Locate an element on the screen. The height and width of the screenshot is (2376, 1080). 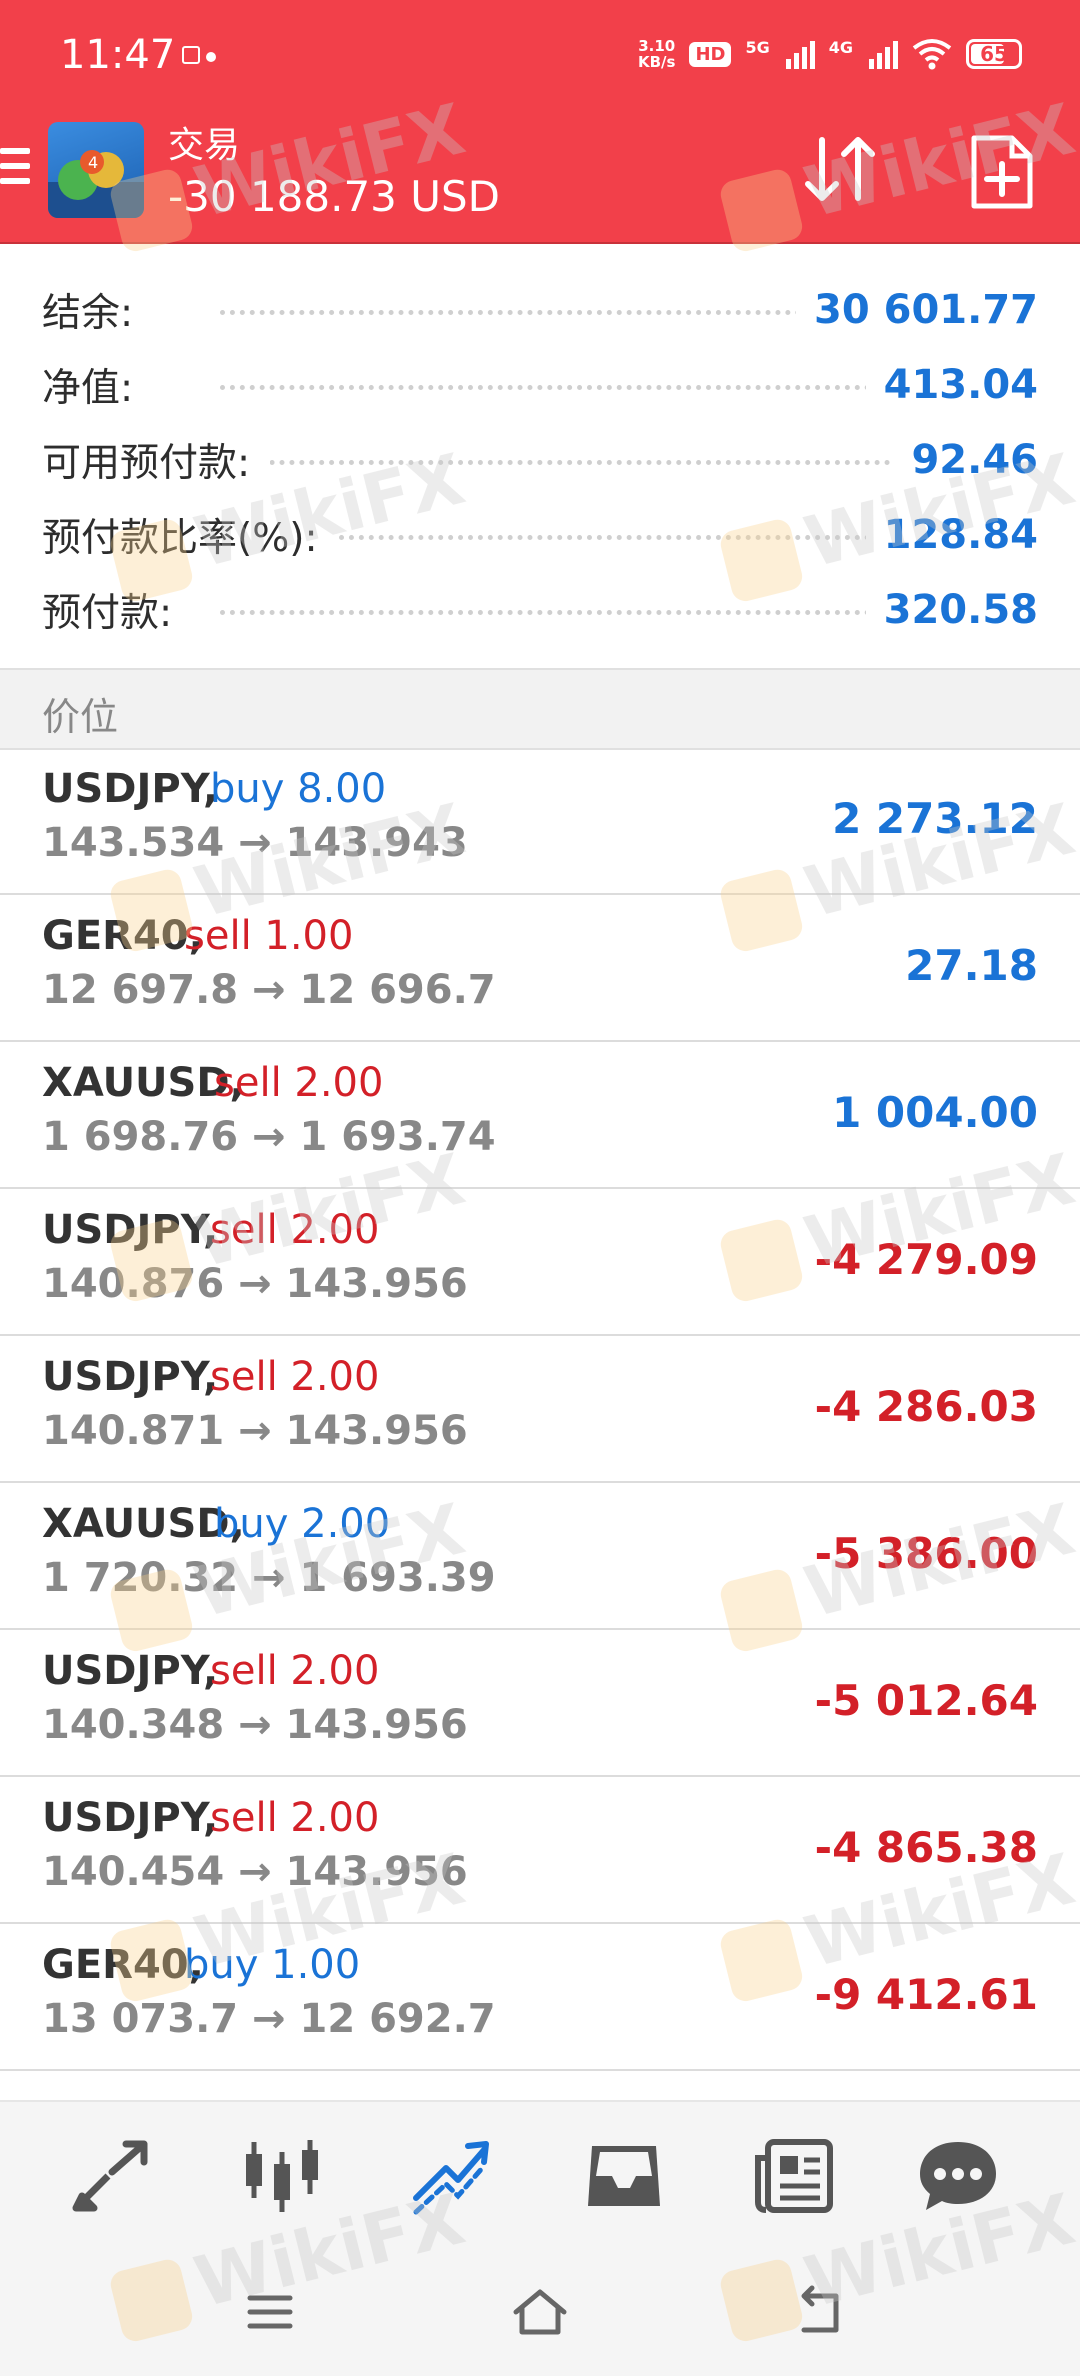
summary-value: 92.46 is located at coordinates (965, 459).